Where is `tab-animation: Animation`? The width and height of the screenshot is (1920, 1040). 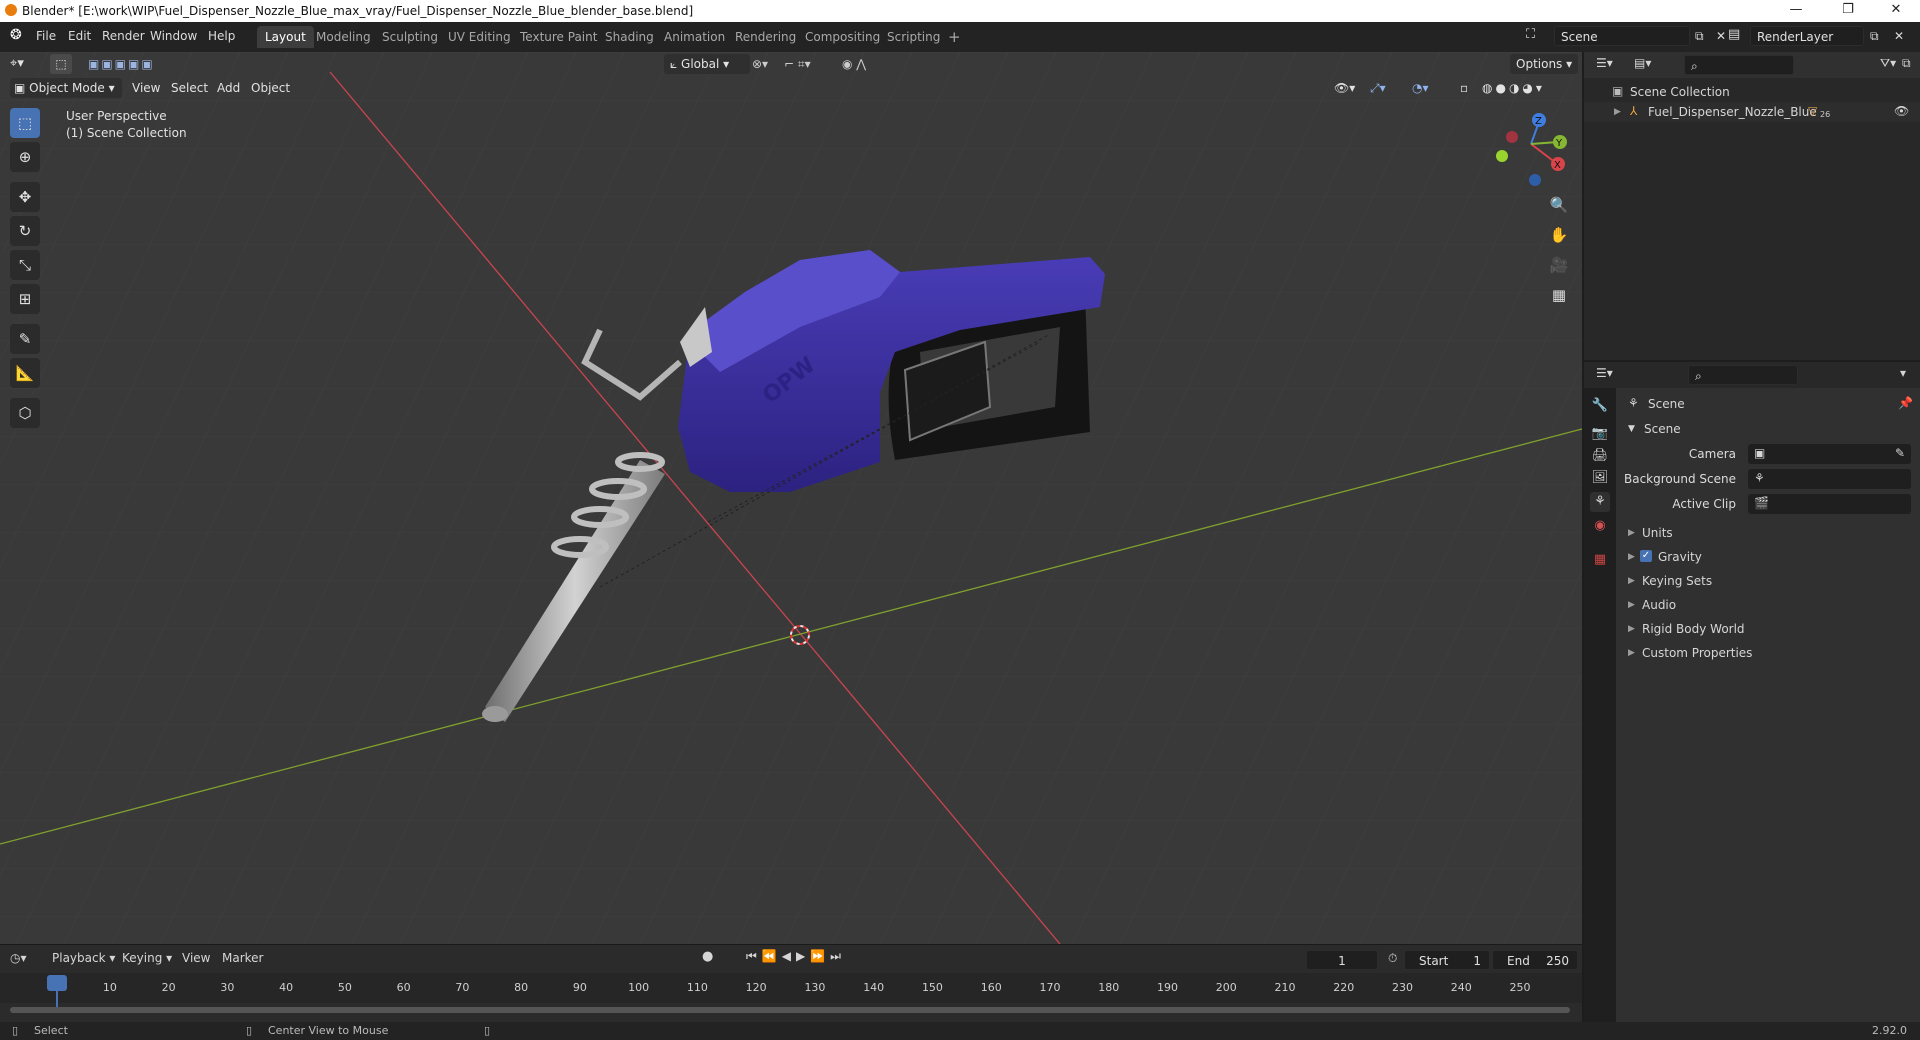
tab-animation: Animation is located at coordinates (694, 37).